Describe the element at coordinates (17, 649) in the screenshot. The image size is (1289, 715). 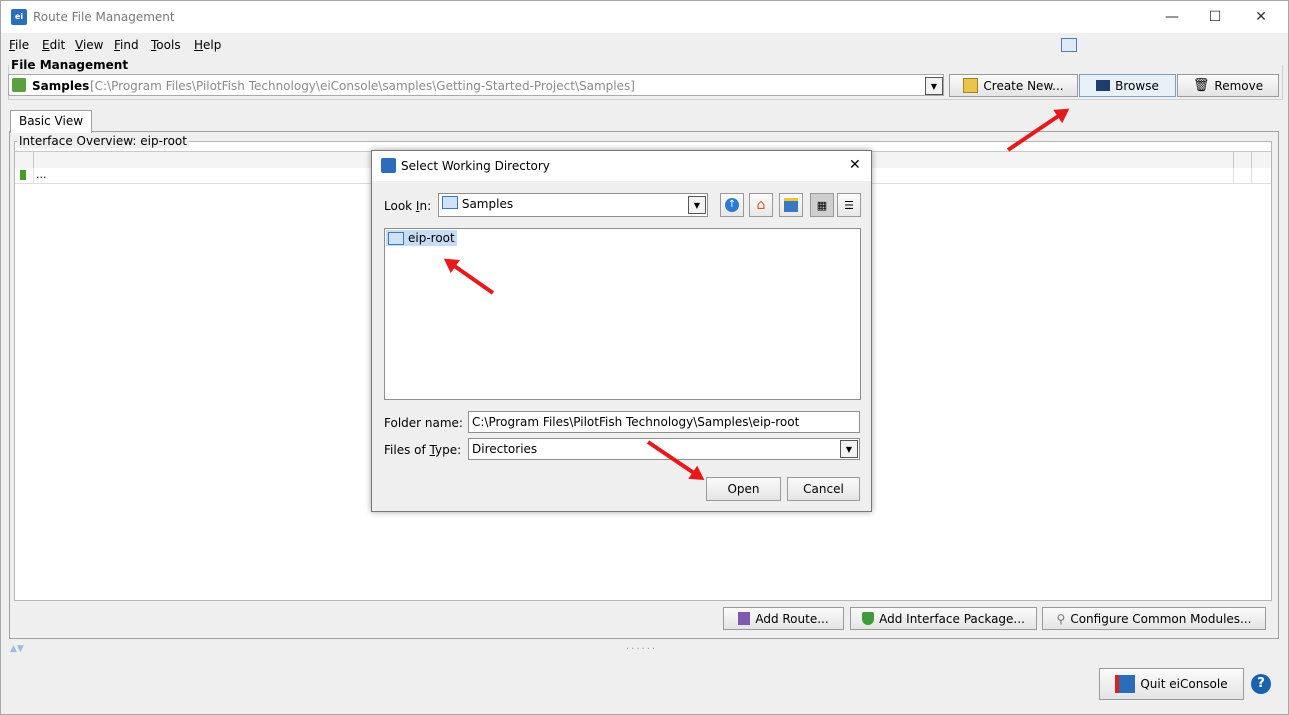
I see `collapse-arrows-icon: ▲▼` at that location.